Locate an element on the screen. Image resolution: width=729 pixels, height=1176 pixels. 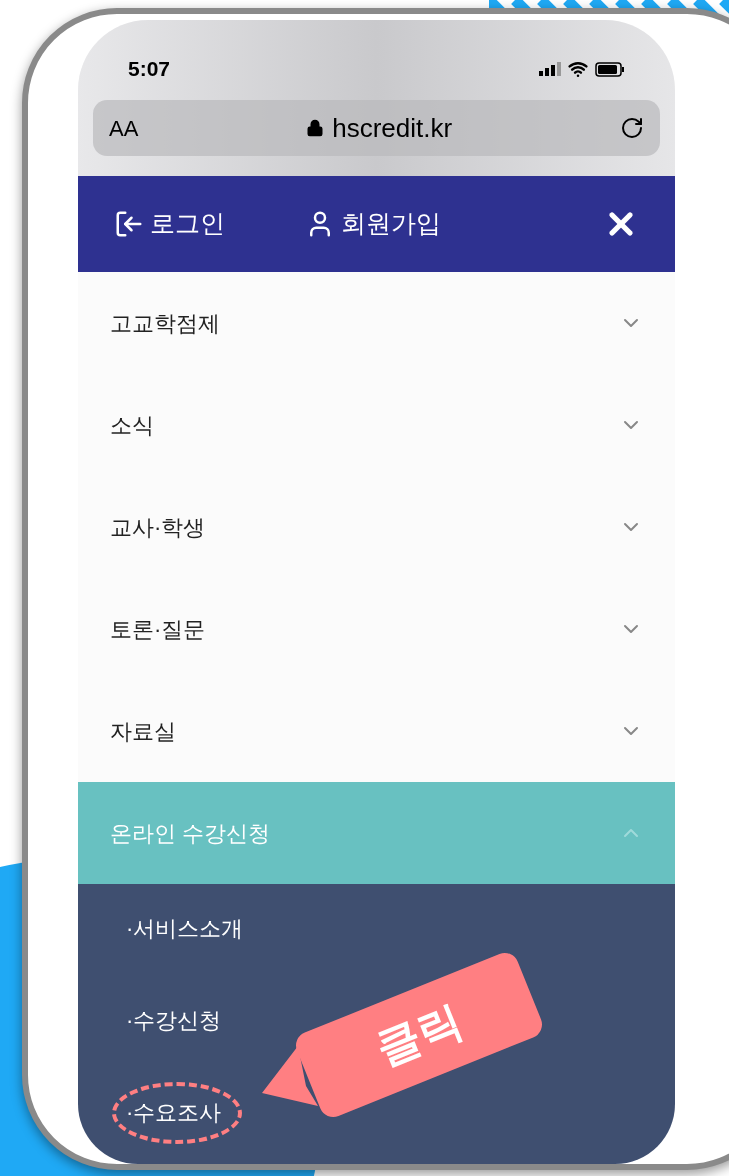
text-size-button: AA is located at coordinates (124, 128).